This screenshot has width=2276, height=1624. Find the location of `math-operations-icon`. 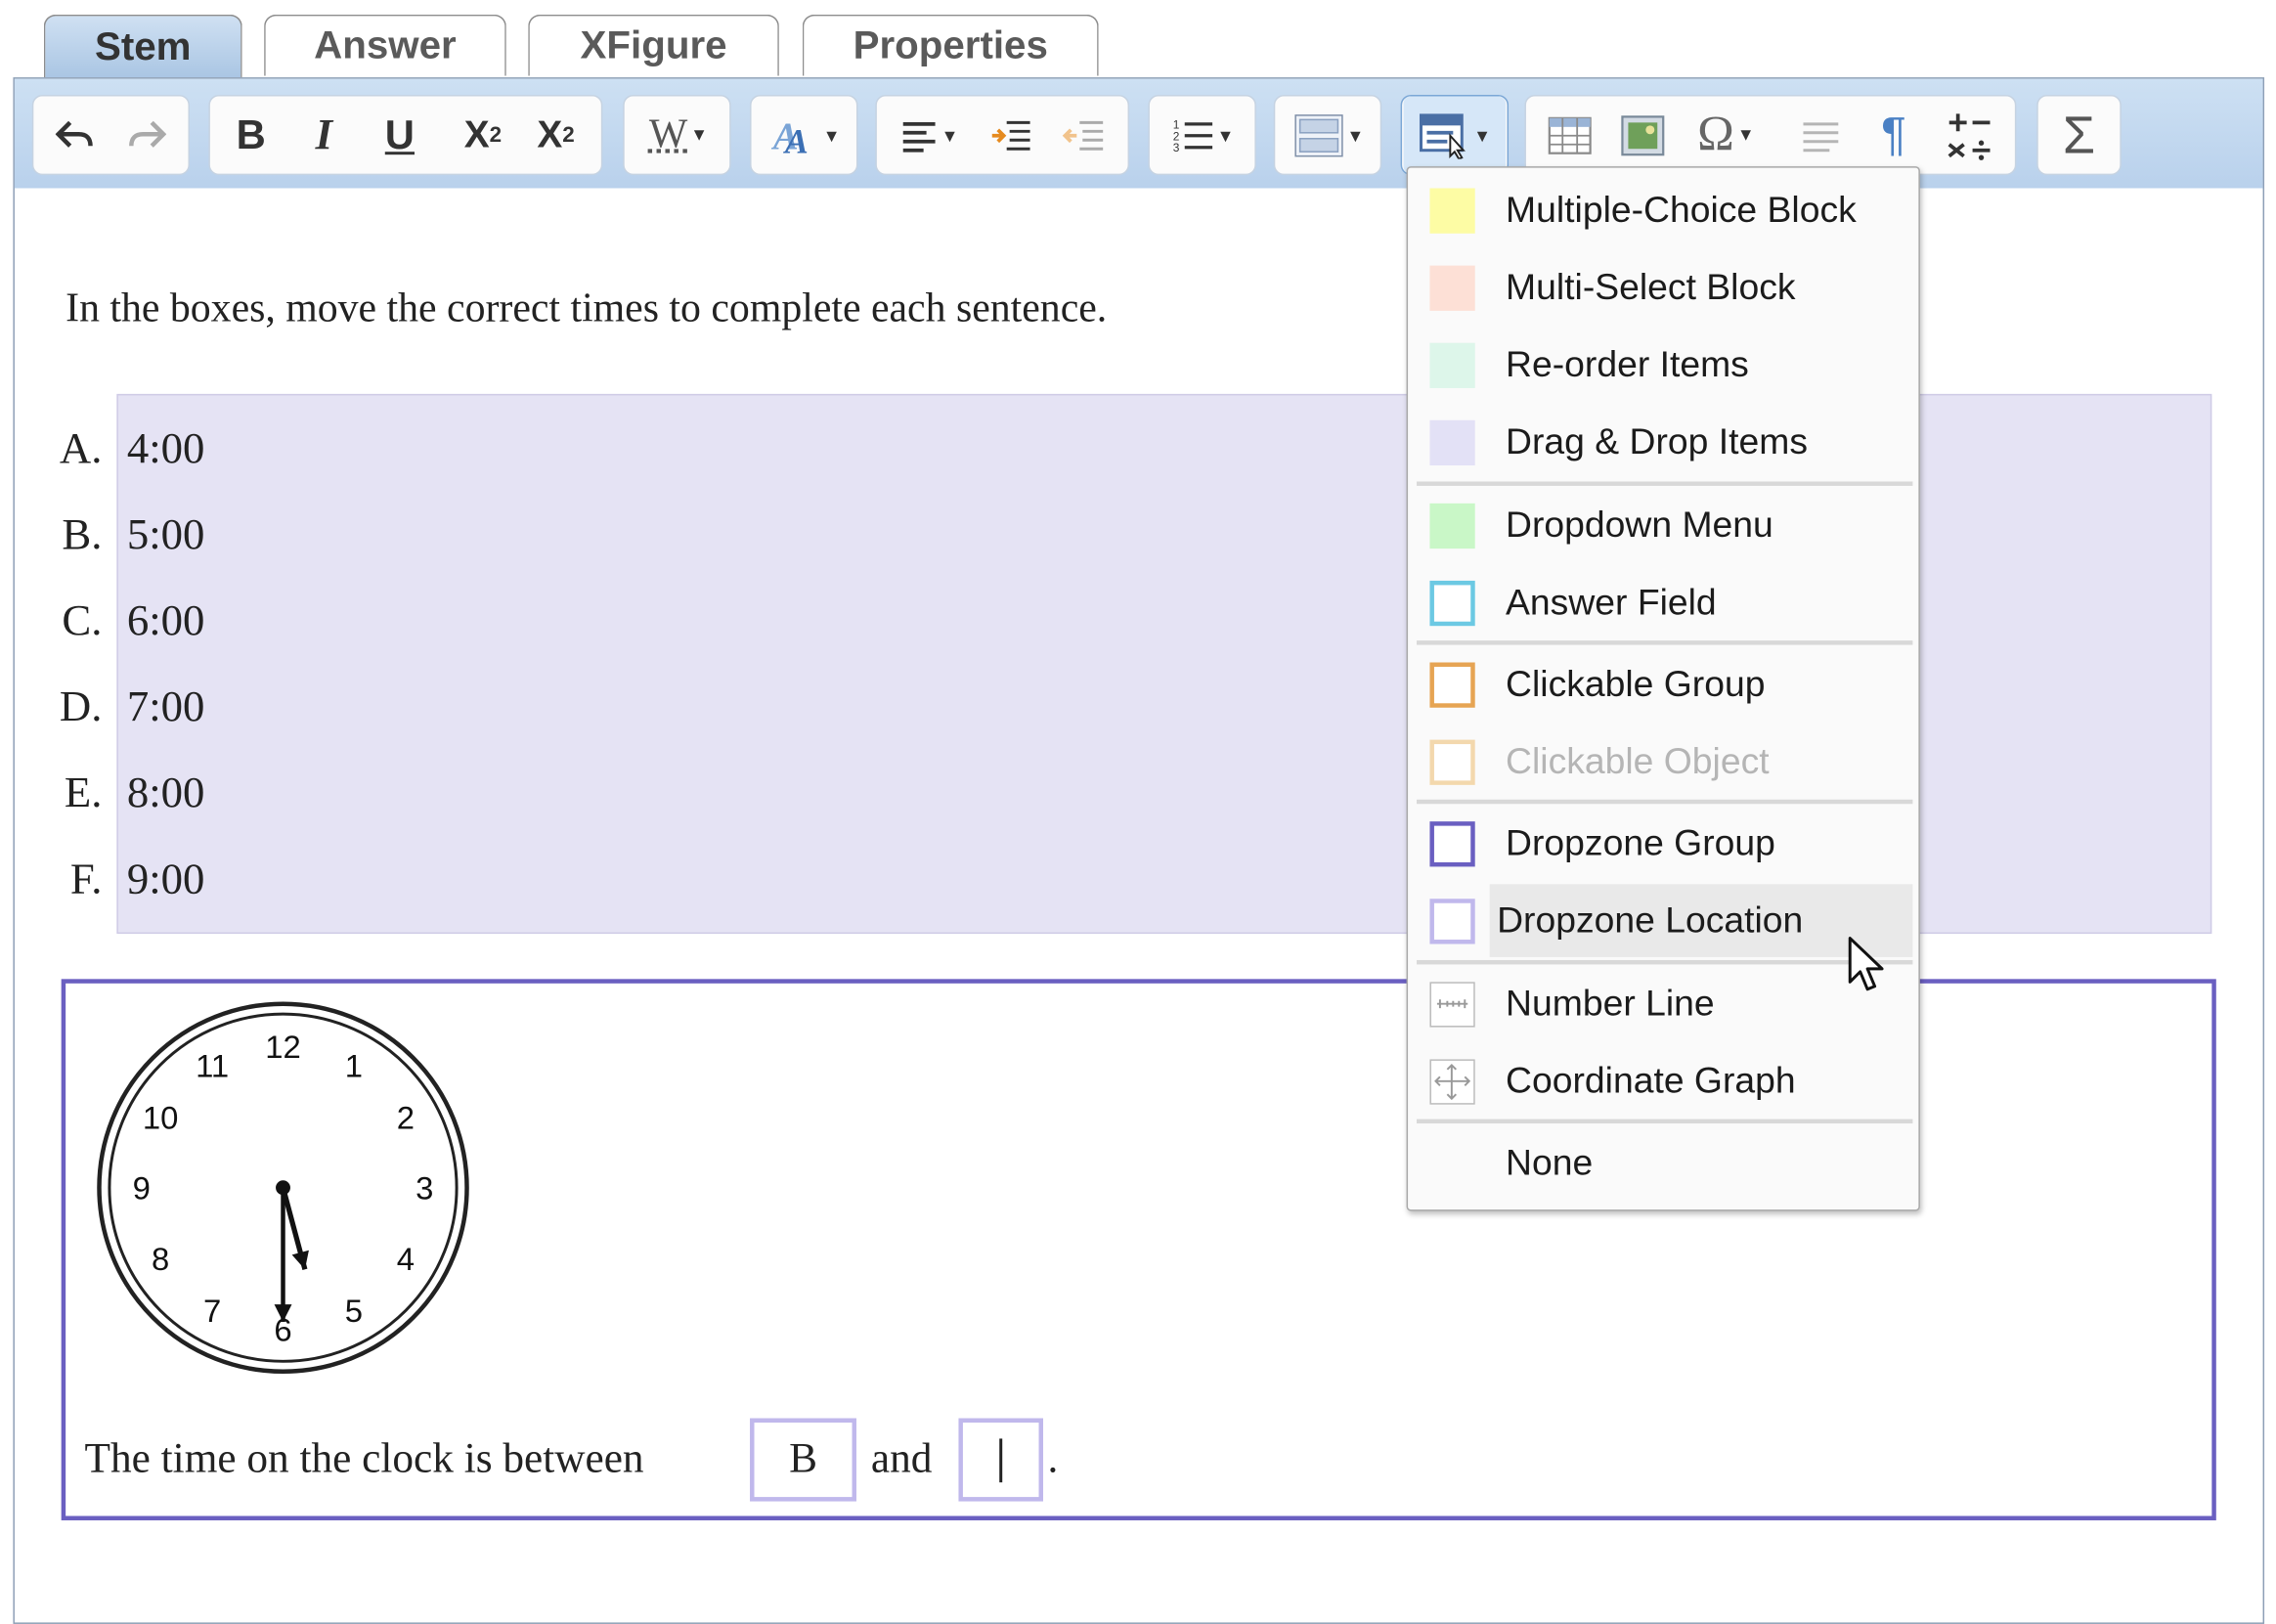

math-operations-icon is located at coordinates (1969, 136).